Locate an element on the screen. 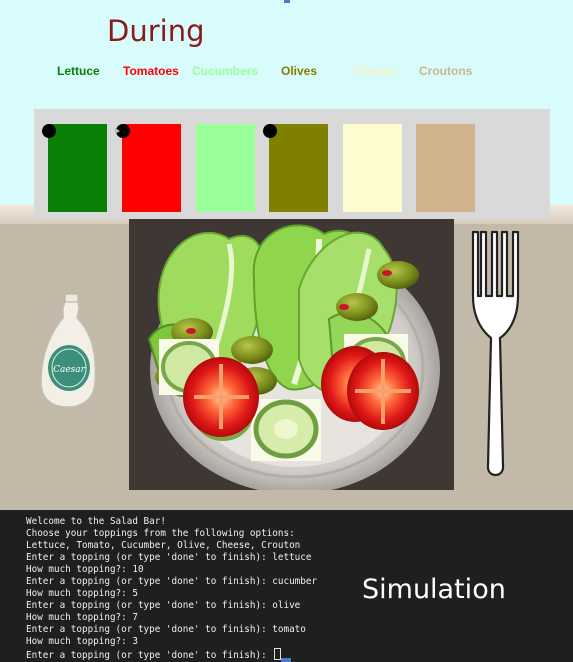 The height and width of the screenshot is (662, 573). swatch-croutons is located at coordinates (445, 168).